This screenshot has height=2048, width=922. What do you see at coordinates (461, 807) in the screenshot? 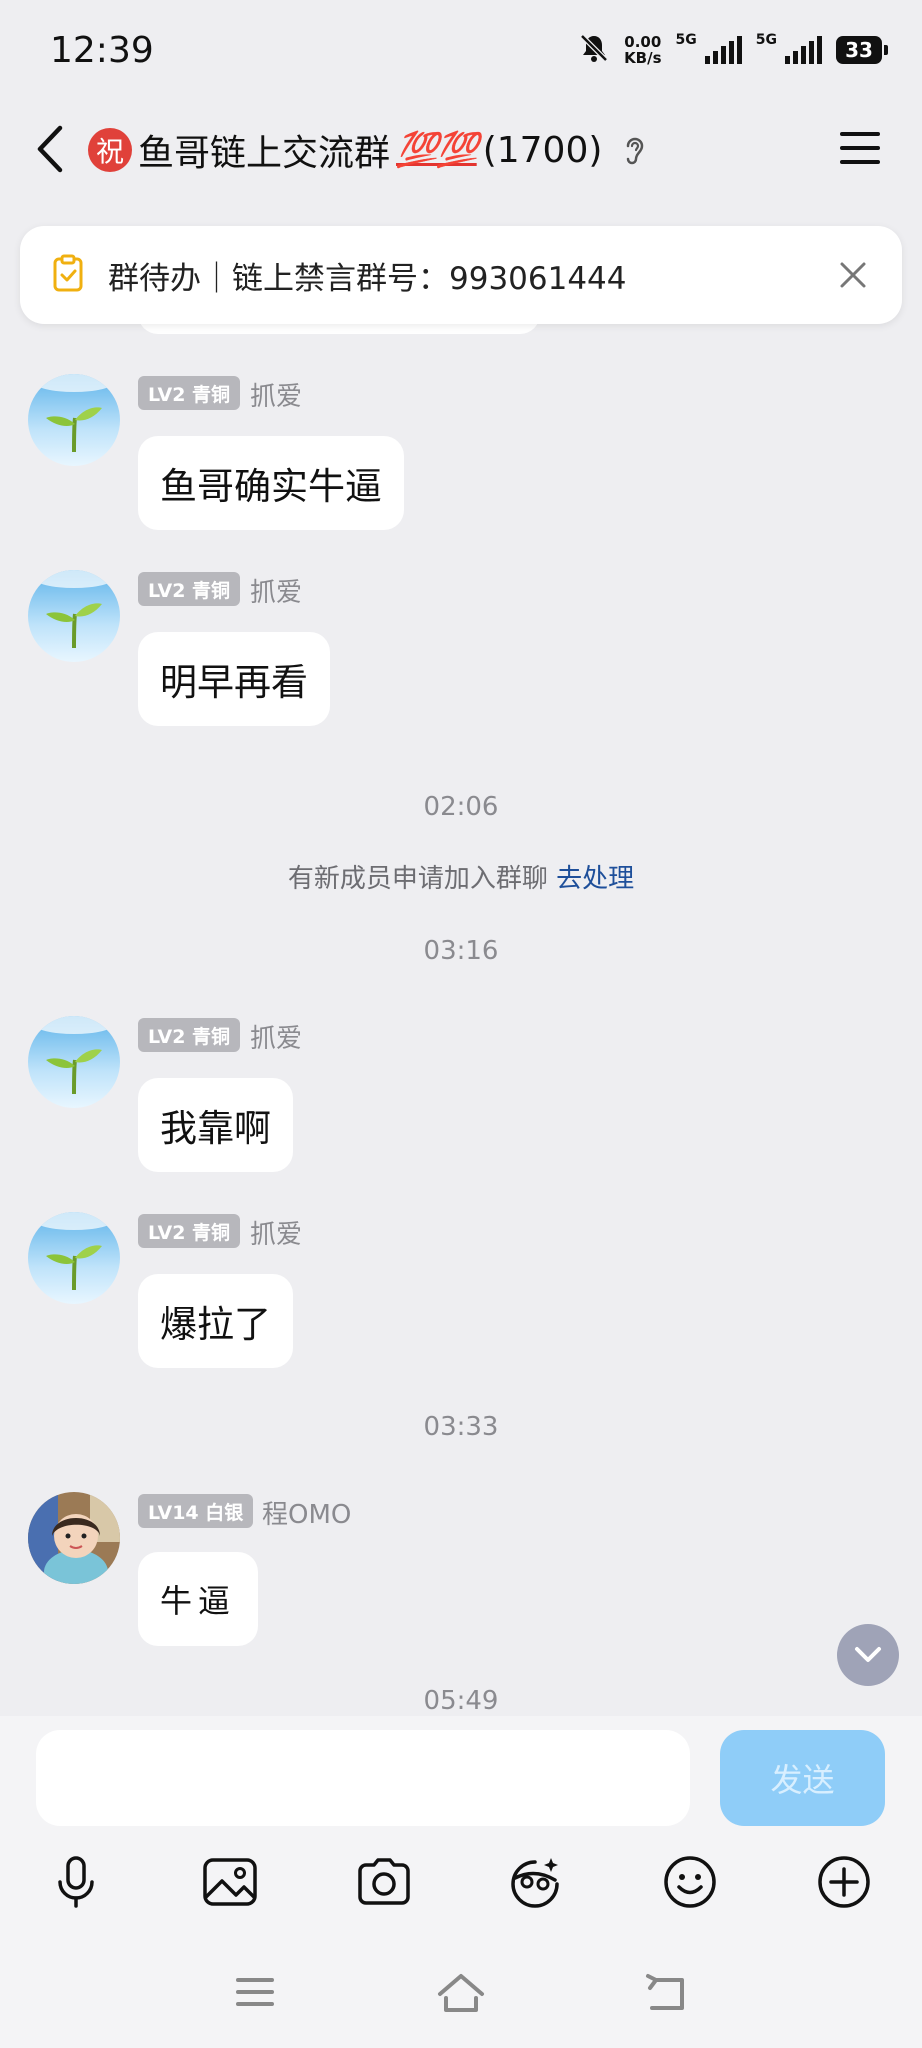
I see `timestamp: 02:06` at bounding box center [461, 807].